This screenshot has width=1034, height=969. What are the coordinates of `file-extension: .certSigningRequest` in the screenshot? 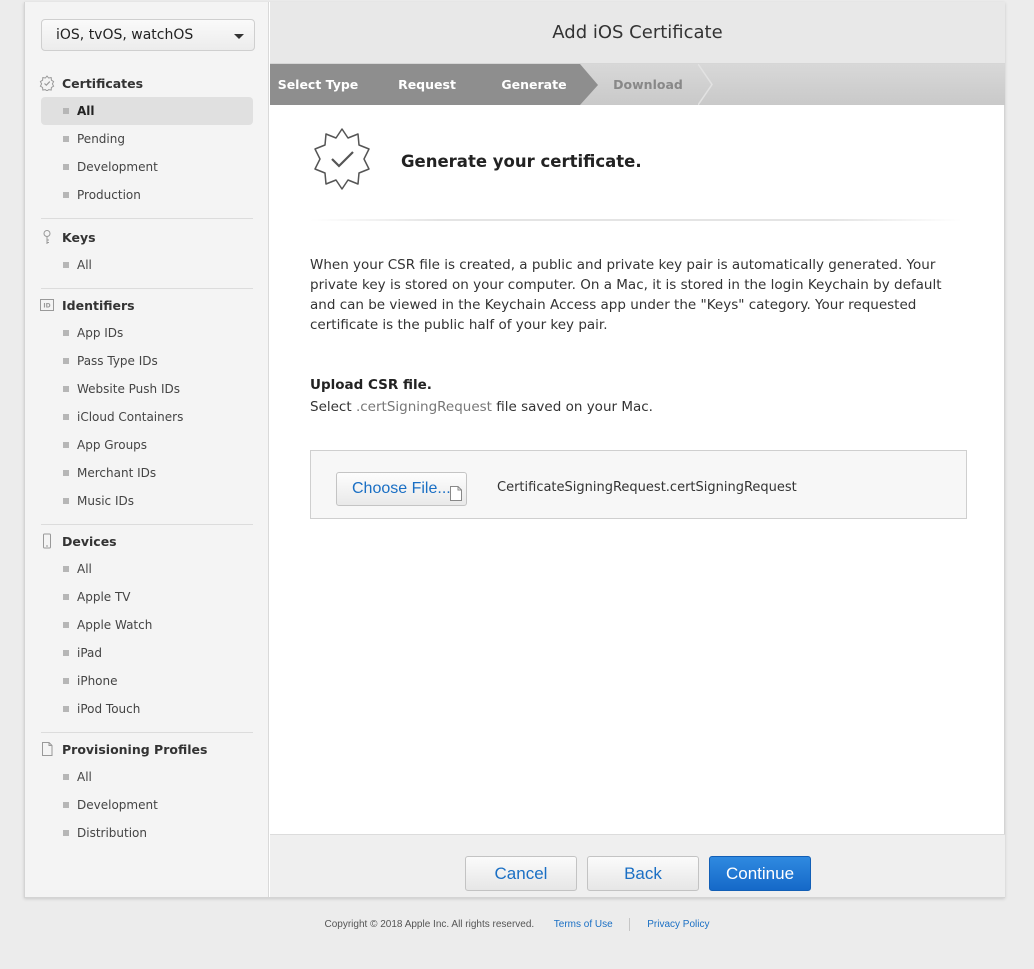 It's located at (423, 407).